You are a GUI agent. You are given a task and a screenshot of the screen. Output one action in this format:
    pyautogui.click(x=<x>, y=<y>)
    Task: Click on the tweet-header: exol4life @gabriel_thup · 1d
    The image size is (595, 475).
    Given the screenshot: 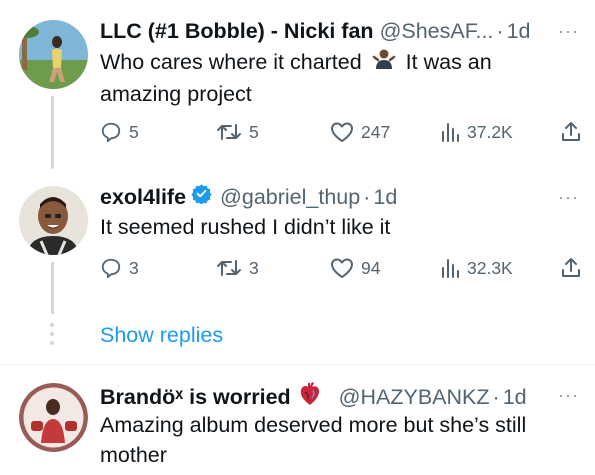 What is the action you would take?
    pyautogui.click(x=248, y=197)
    